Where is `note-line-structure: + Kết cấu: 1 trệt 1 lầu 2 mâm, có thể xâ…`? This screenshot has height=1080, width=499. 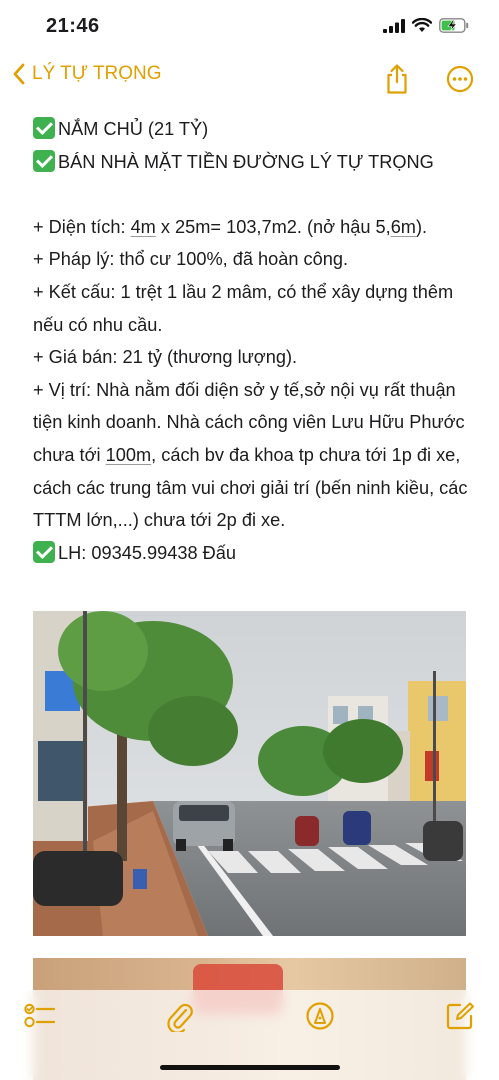
note-line-structure: + Kết cấu: 1 trệt 1 lầu 2 mâm, có thể xâ… is located at coordinates (246, 308).